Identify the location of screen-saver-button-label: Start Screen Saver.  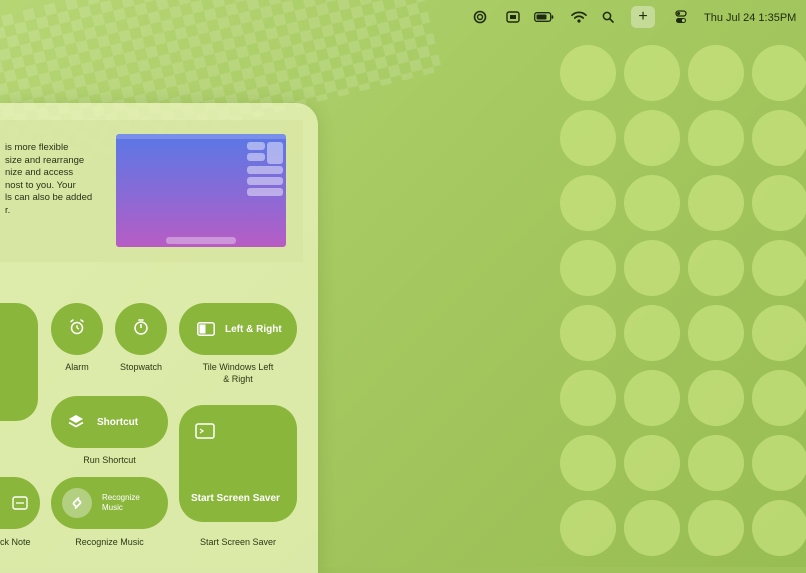
(235, 498).